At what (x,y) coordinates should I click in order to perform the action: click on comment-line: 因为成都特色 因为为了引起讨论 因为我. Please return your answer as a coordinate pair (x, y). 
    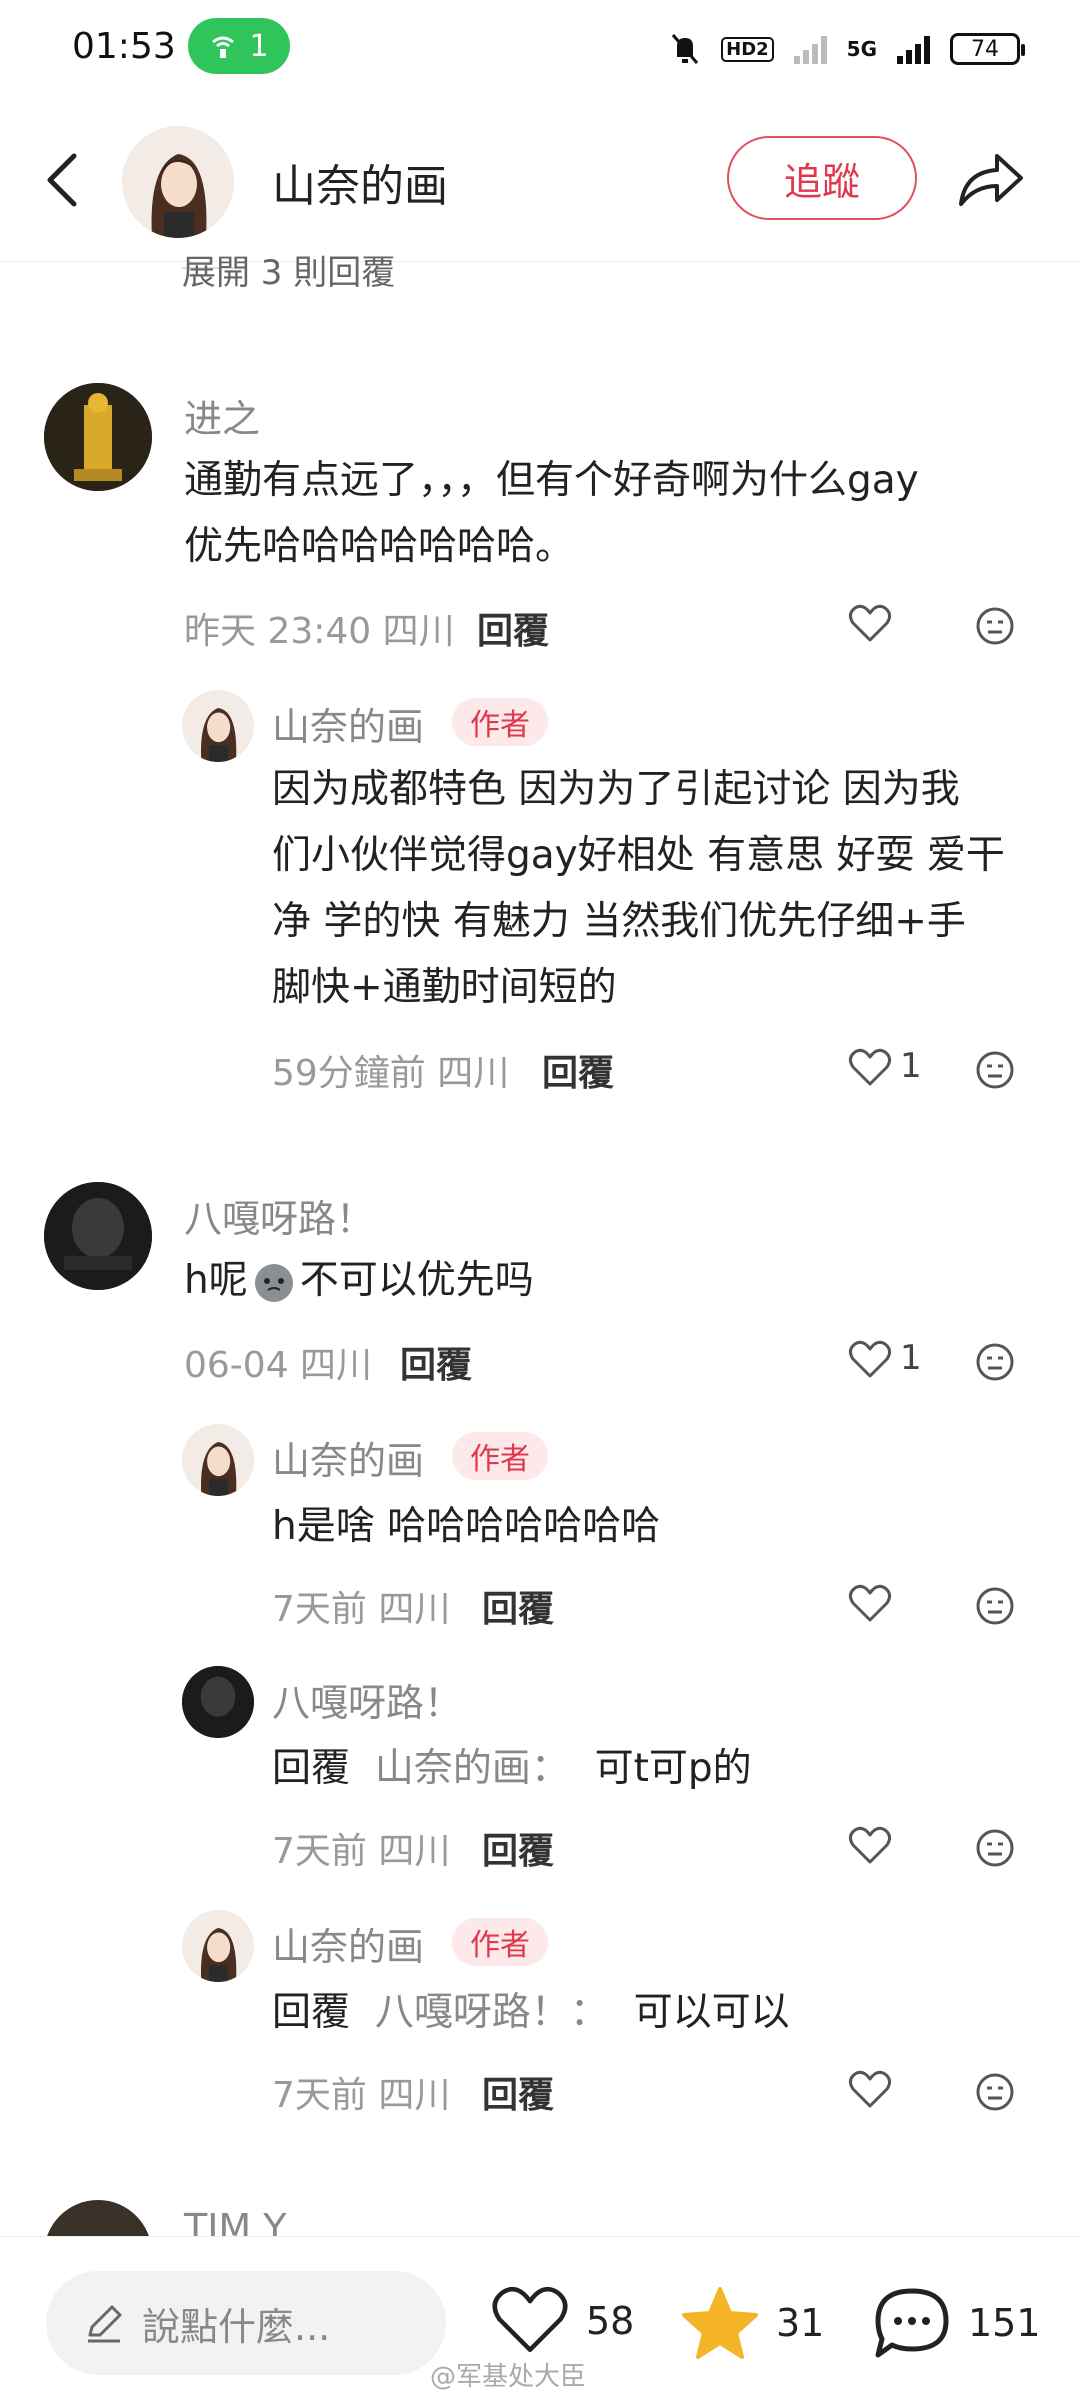
    Looking at the image, I should click on (616, 789).